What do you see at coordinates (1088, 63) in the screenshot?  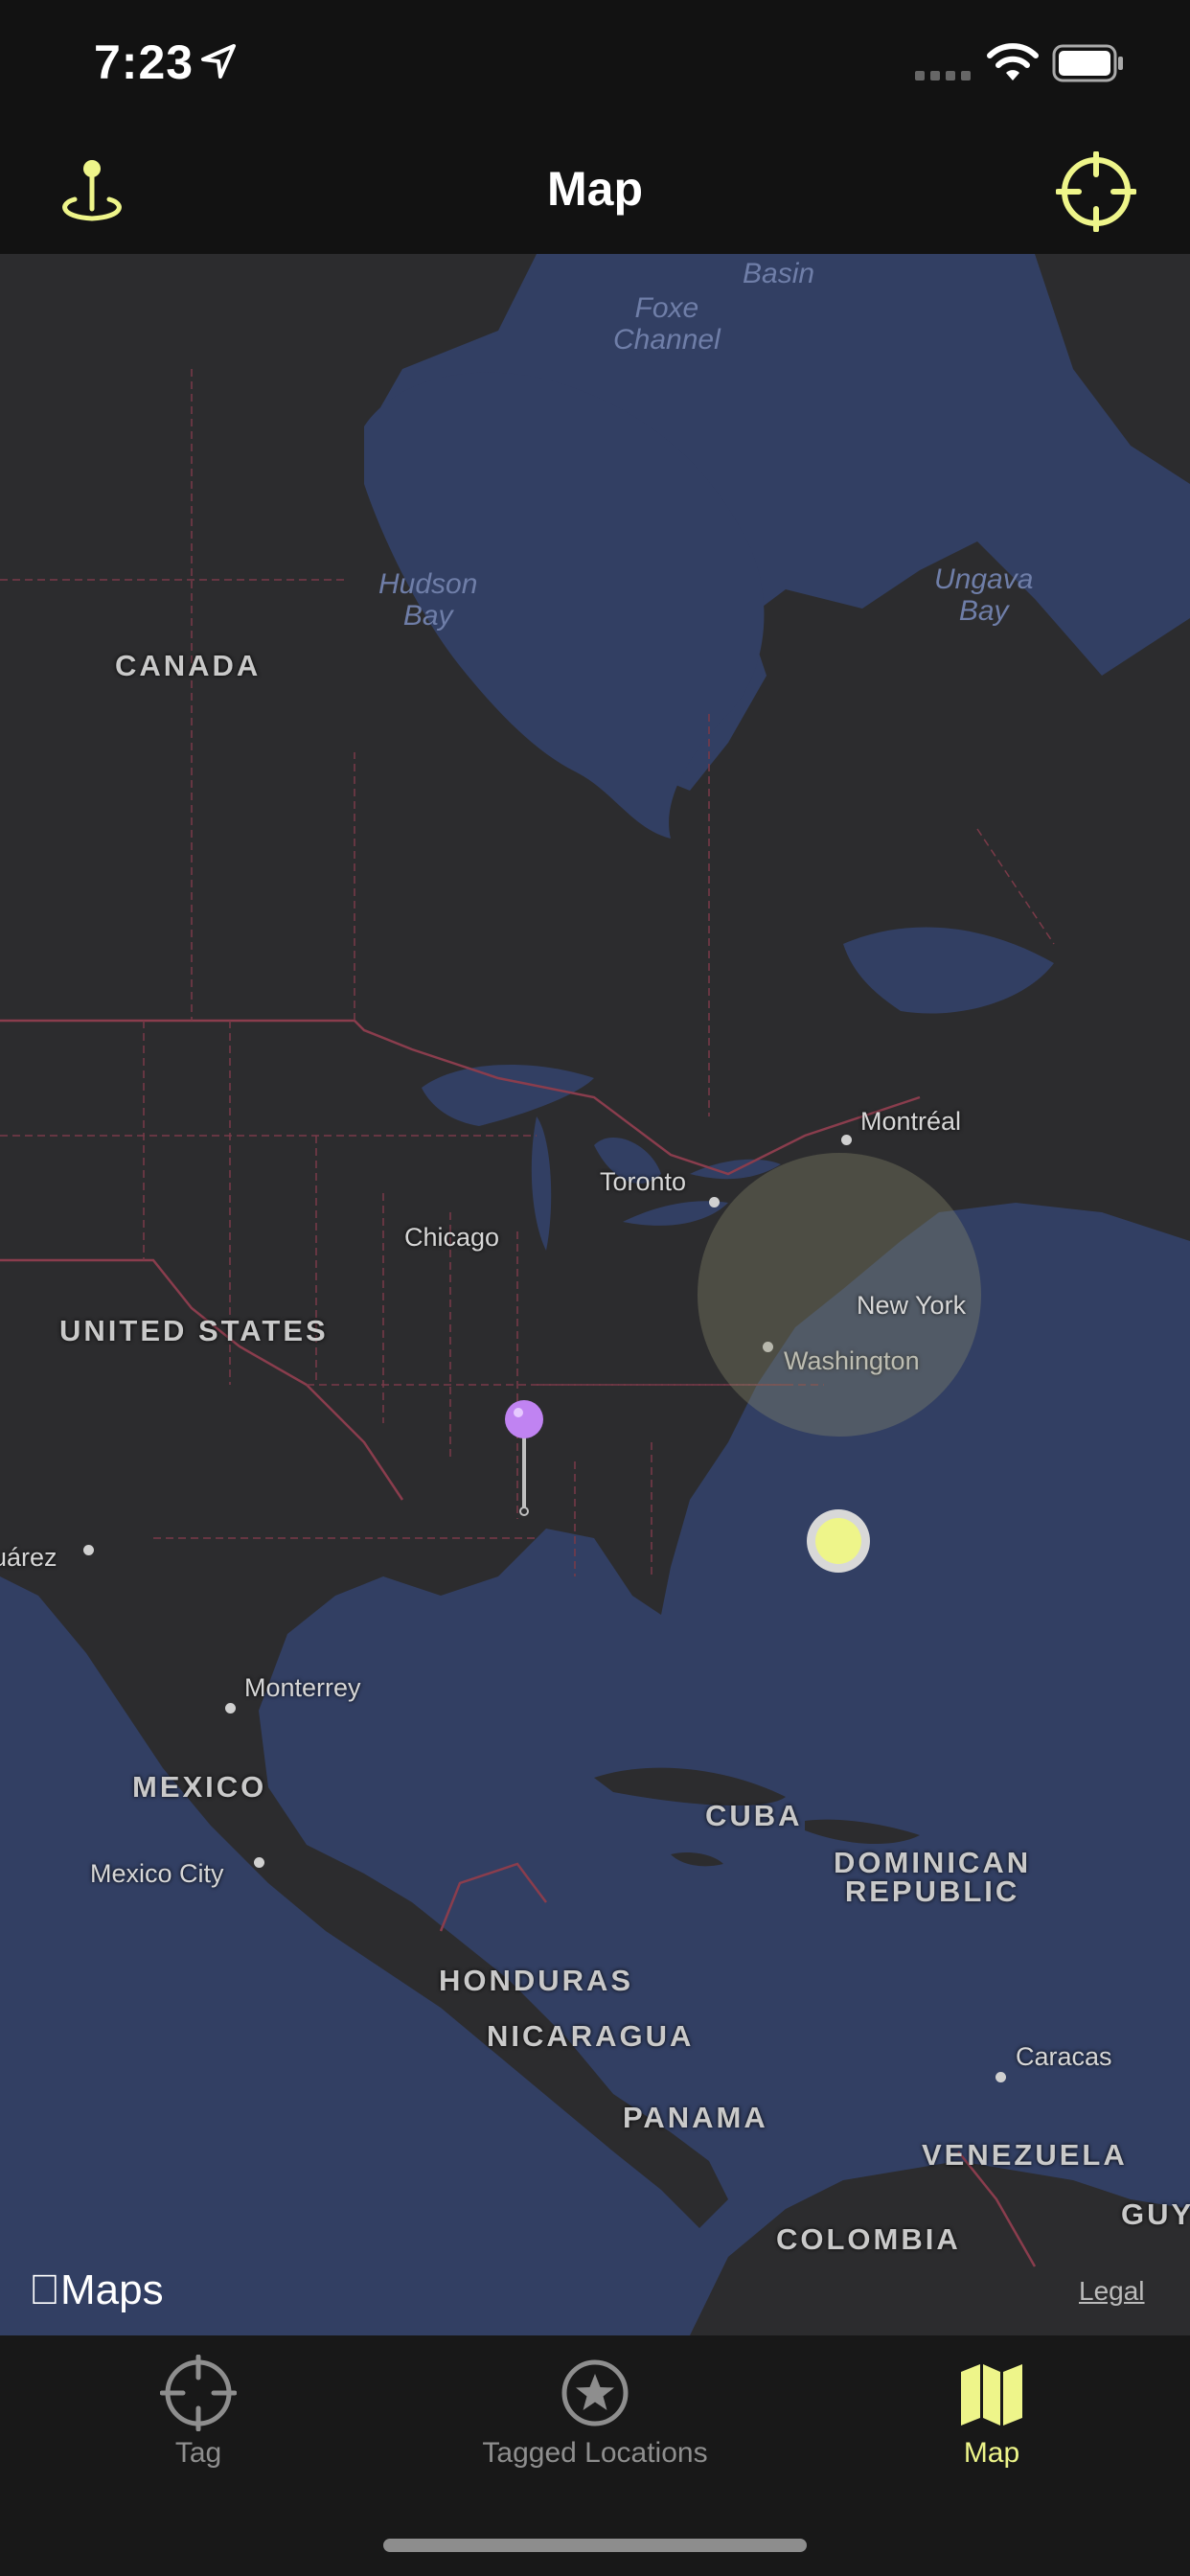 I see `battery-icon` at bounding box center [1088, 63].